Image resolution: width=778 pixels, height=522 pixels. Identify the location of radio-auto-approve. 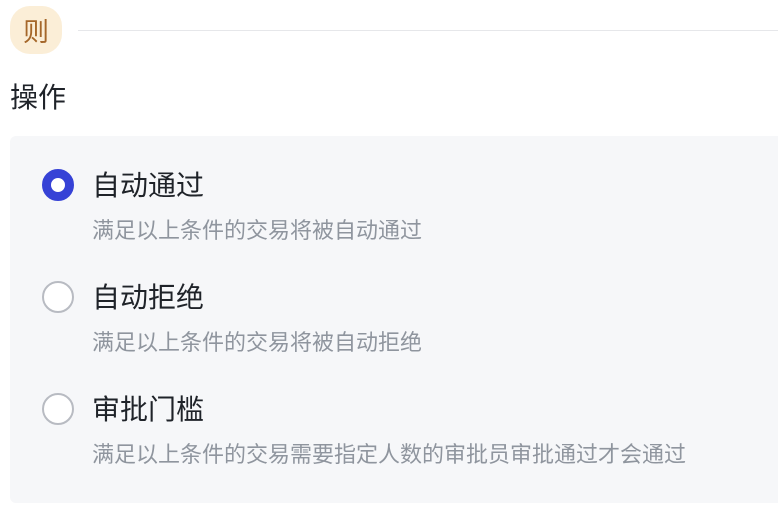
(58, 185).